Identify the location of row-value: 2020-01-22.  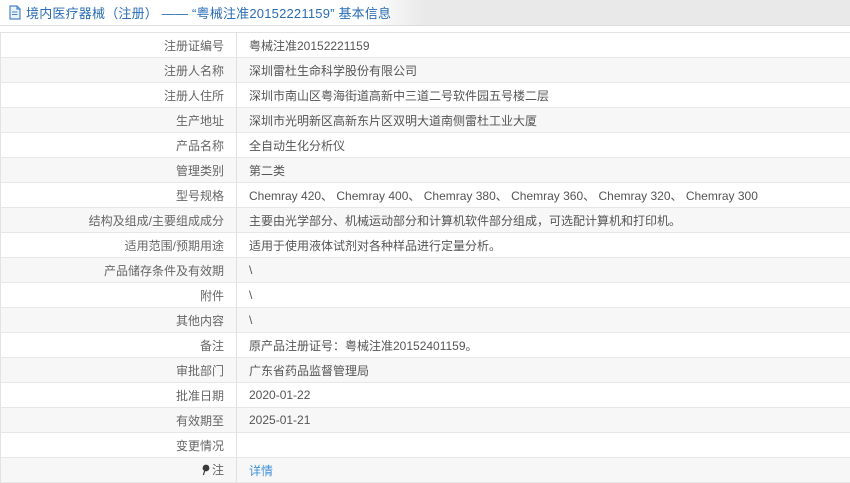
(543, 395).